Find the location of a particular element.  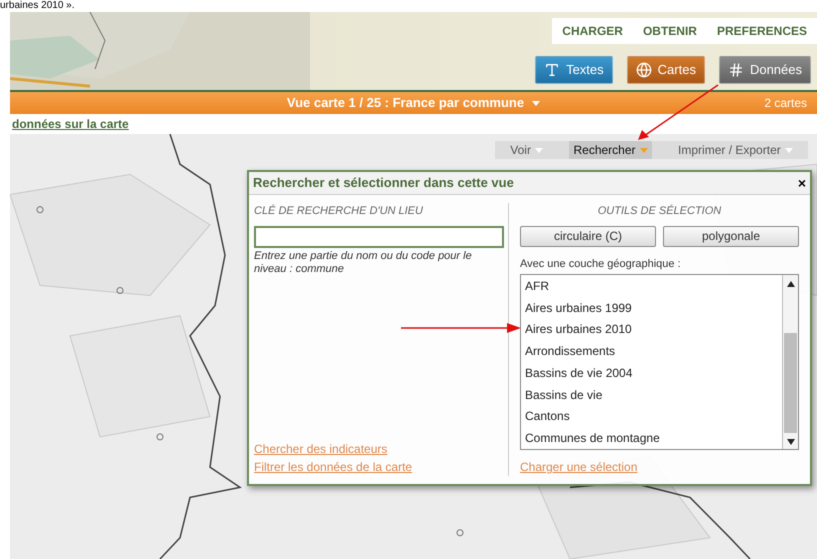

help-text: Entrez une partie du nom ou du code pour le niveau : commune is located at coordinates (363, 263).